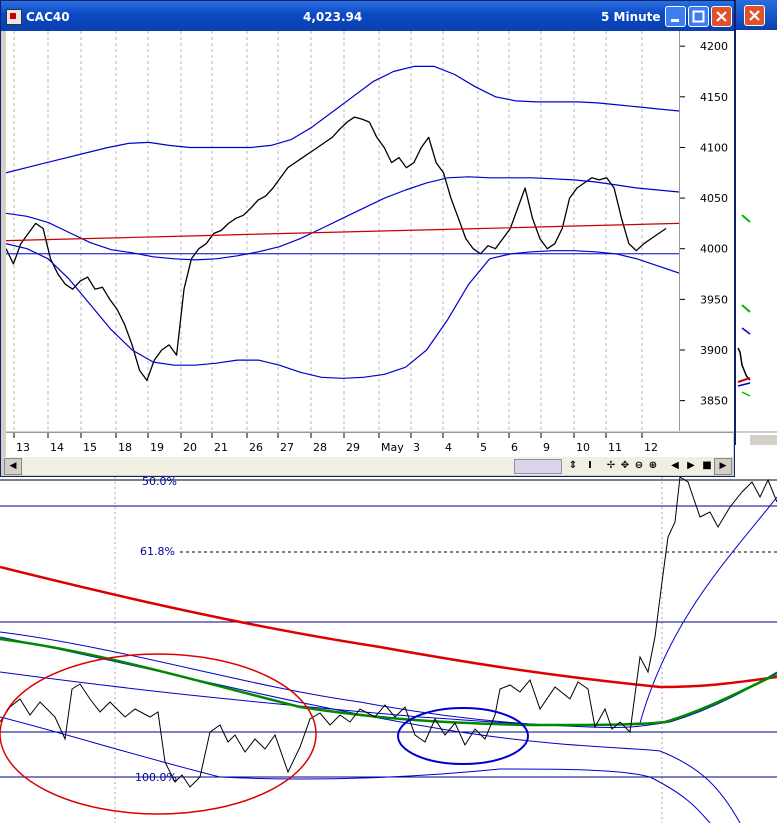 The image size is (777, 823). What do you see at coordinates (57, 447) in the screenshot?
I see `x-tick-label: 14` at bounding box center [57, 447].